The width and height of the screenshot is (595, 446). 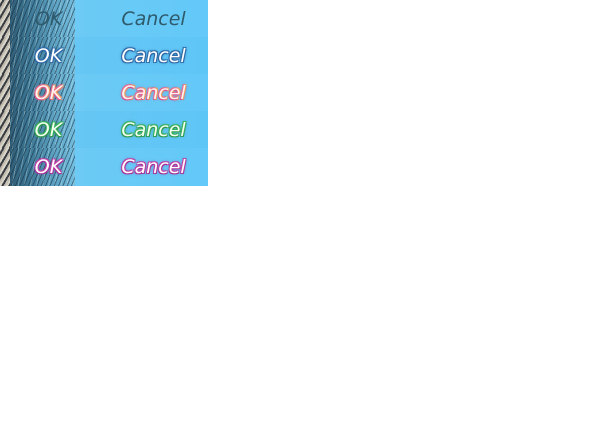 I want to click on button-row-pink-outline: OK Cancel, so click(x=104, y=92).